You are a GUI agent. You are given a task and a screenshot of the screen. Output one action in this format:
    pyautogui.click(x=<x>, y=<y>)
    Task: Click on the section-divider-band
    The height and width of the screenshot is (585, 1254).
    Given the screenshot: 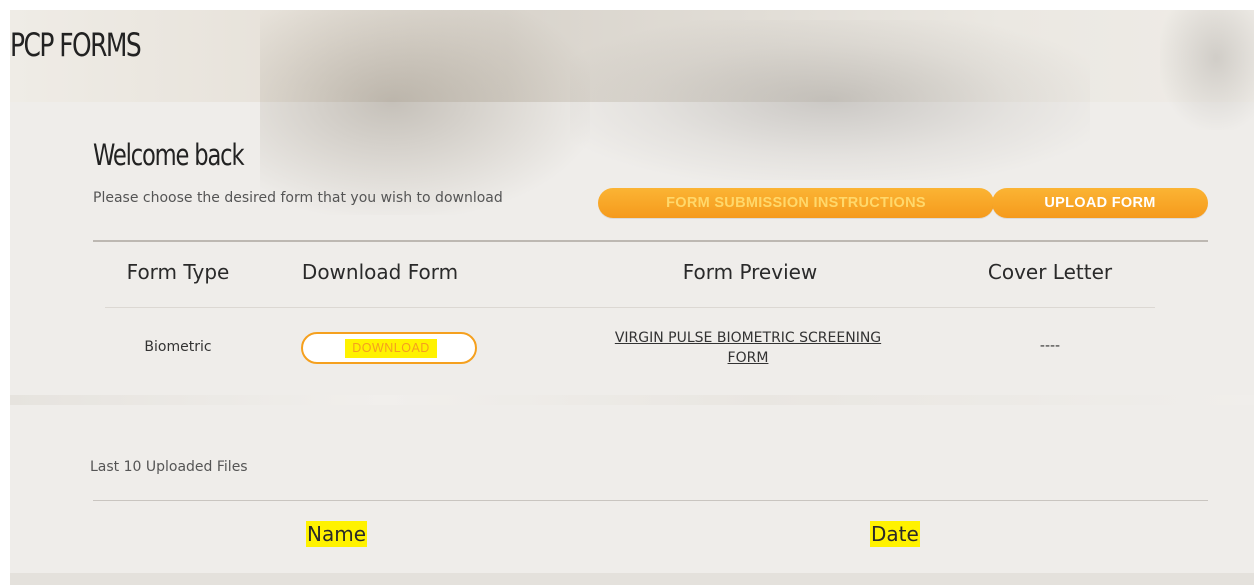 What is the action you would take?
    pyautogui.click(x=632, y=400)
    